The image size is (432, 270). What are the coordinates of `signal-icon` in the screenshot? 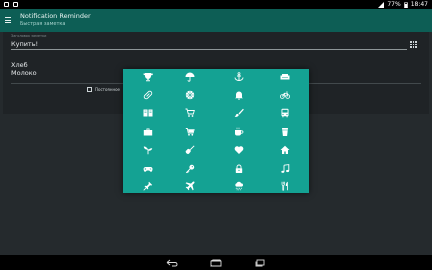 It's located at (381, 4).